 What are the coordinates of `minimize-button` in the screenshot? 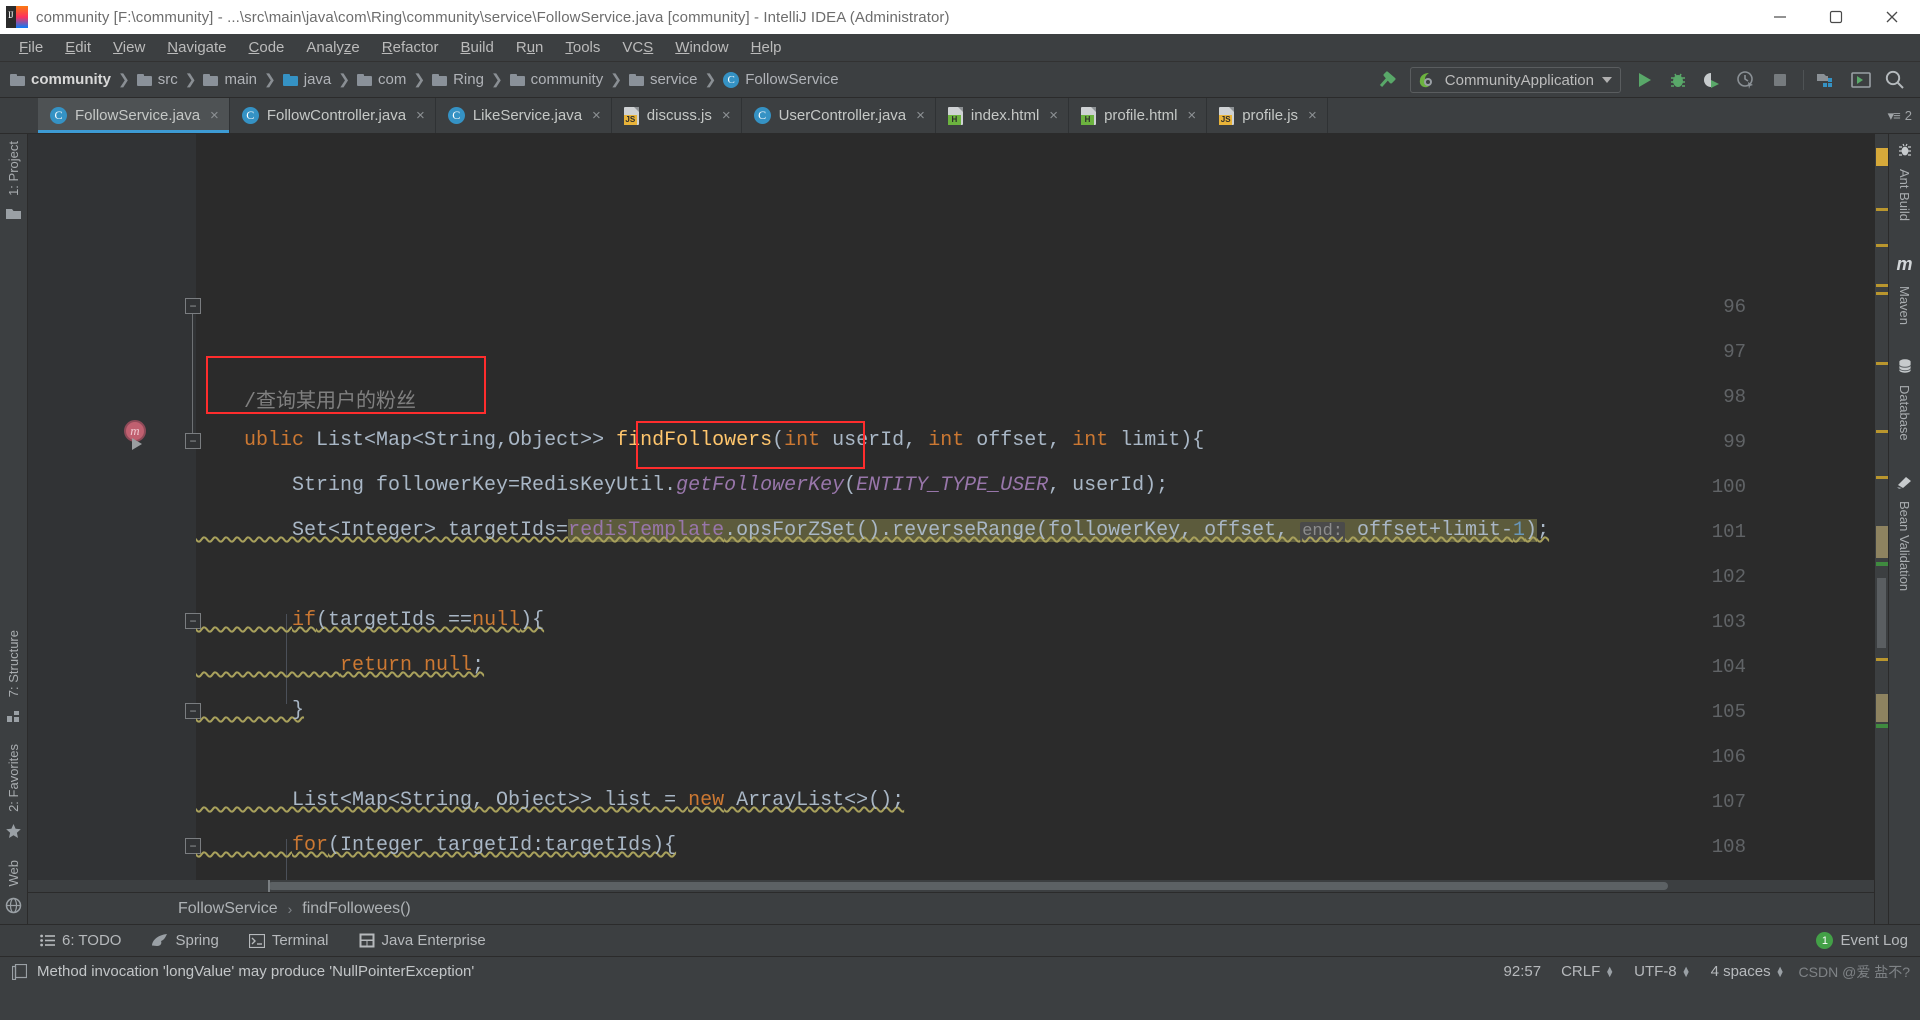 It's located at (1780, 17).